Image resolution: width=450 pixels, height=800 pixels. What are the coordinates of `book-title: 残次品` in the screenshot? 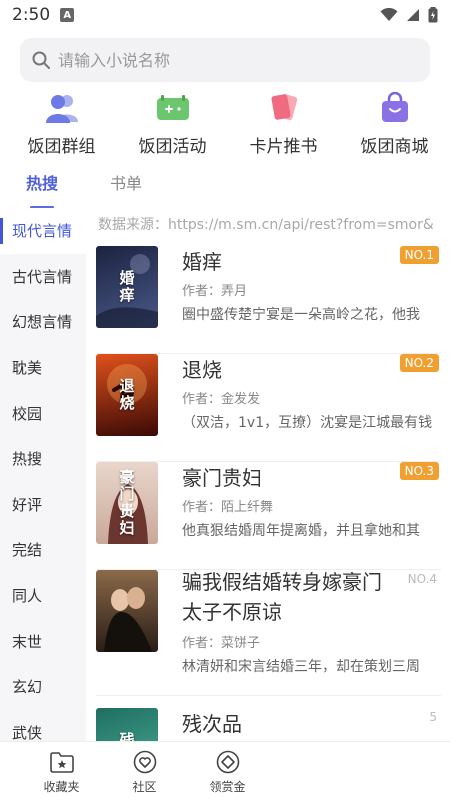 It's located at (212, 724).